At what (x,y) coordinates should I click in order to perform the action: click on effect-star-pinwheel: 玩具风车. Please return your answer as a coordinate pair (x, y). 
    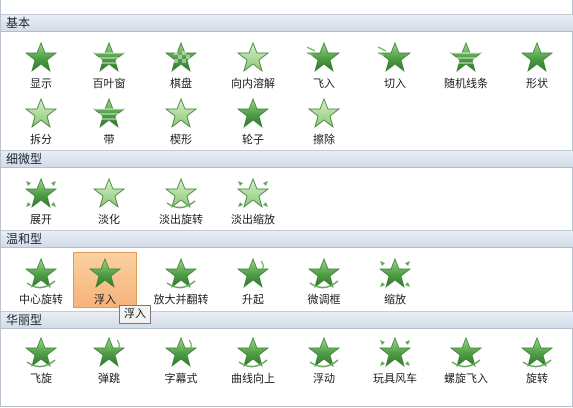
    Looking at the image, I should click on (395, 359).